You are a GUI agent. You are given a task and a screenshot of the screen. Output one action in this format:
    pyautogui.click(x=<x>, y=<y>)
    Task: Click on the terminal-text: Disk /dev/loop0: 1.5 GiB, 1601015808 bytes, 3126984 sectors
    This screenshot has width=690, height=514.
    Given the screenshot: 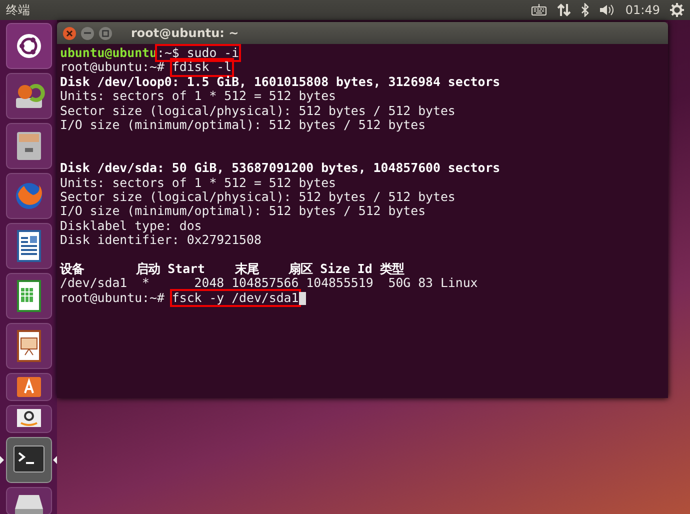 What is the action you would take?
    pyautogui.click(x=280, y=82)
    